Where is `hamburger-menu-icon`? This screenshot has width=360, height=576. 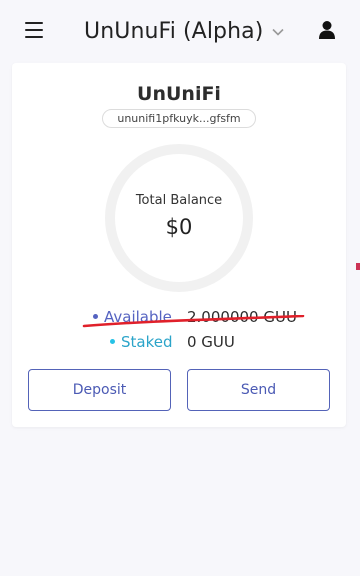
hamburger-menu-icon is located at coordinates (34, 30).